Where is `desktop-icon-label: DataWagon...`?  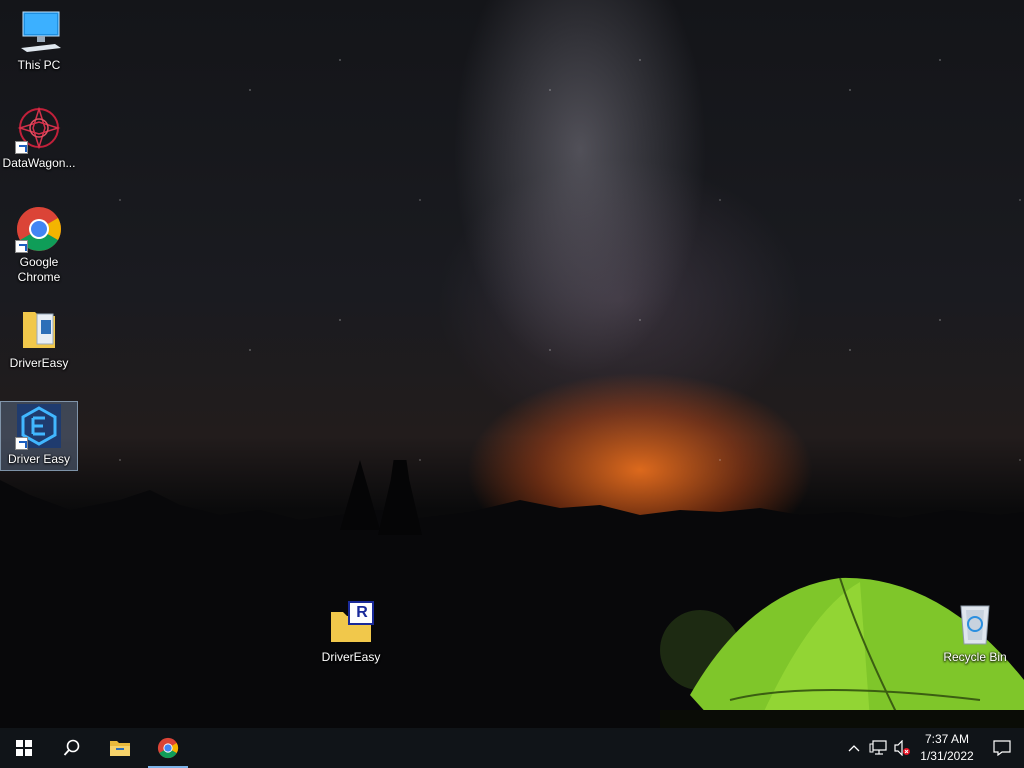
desktop-icon-label: DataWagon... is located at coordinates (39, 163).